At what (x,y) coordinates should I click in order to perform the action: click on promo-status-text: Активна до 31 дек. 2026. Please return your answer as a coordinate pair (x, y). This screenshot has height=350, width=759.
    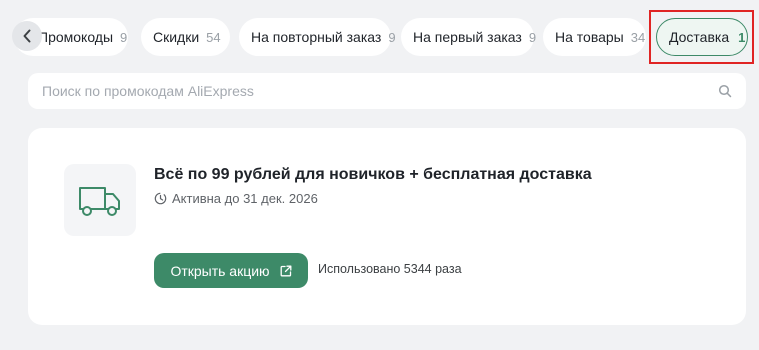
    Looking at the image, I should click on (245, 198).